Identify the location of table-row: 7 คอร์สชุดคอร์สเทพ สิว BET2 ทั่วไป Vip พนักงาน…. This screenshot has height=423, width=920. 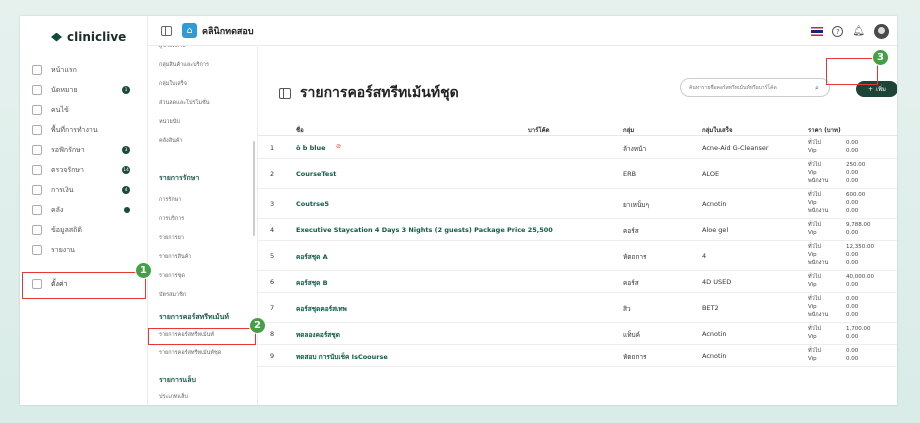
(577, 308).